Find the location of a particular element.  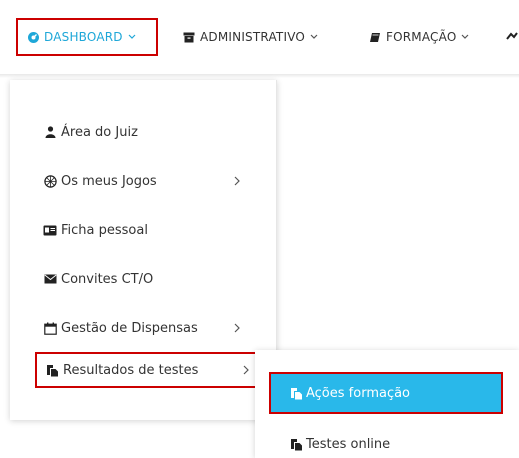

submenu-item-testes-online: Testes online is located at coordinates (387, 442).